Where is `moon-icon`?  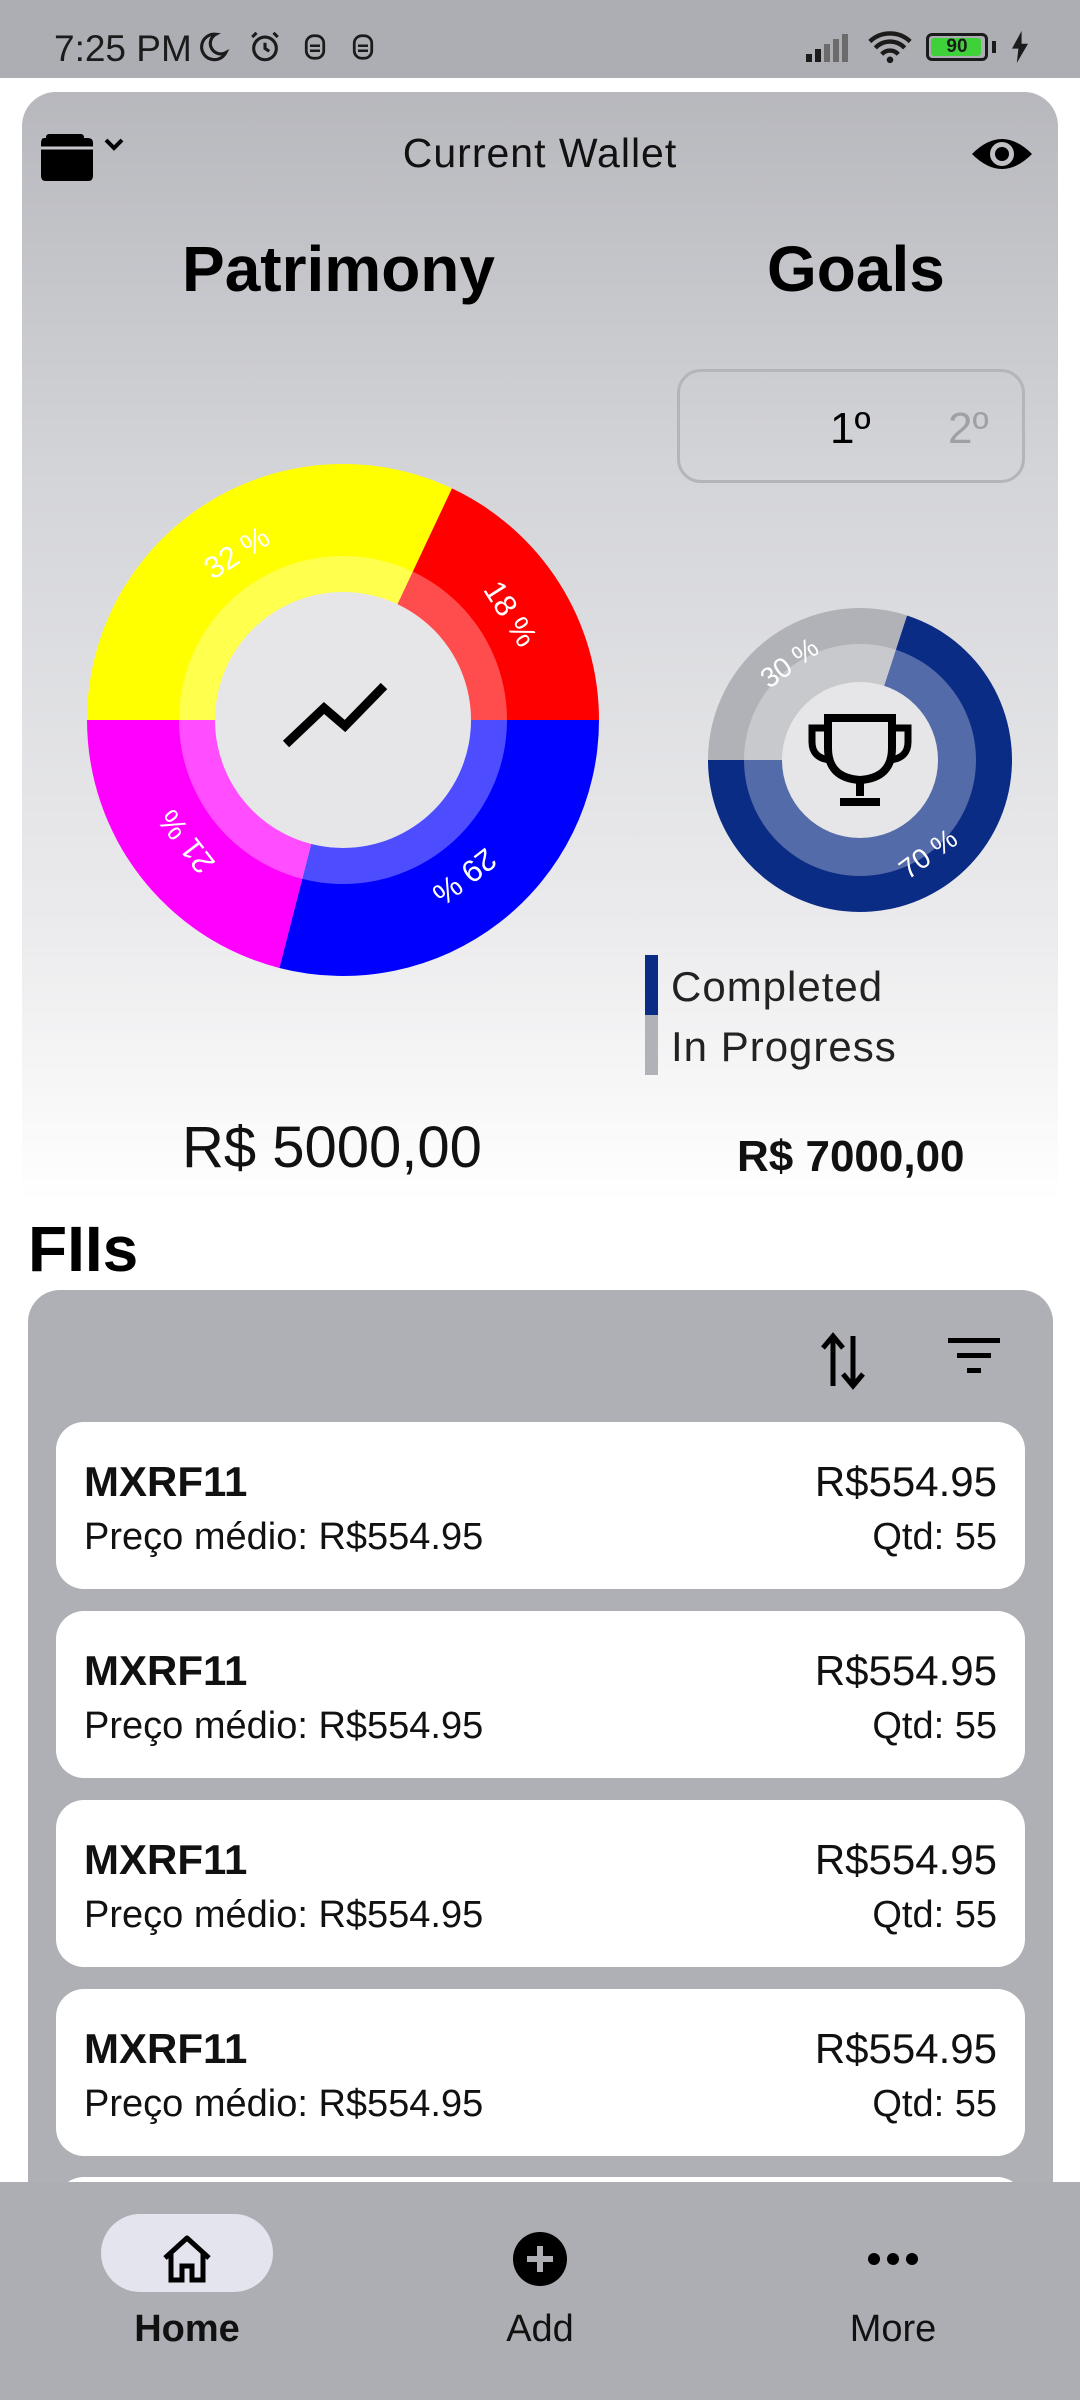 moon-icon is located at coordinates (215, 47).